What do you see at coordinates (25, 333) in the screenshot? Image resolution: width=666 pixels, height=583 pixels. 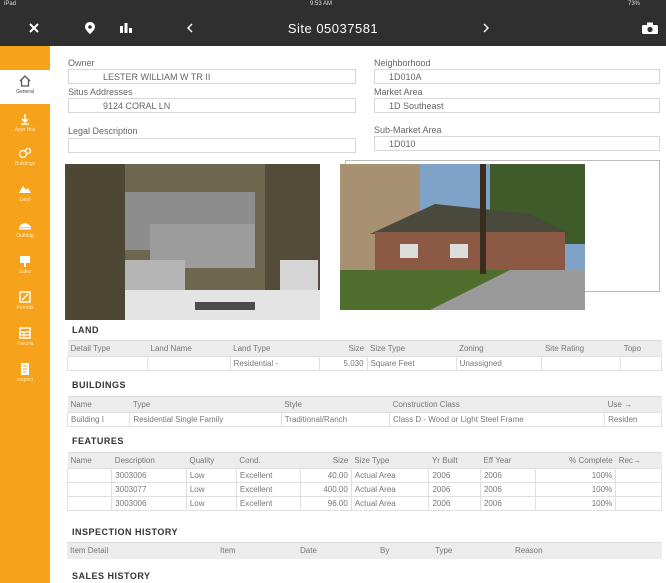 I see `parcels-icon` at bounding box center [25, 333].